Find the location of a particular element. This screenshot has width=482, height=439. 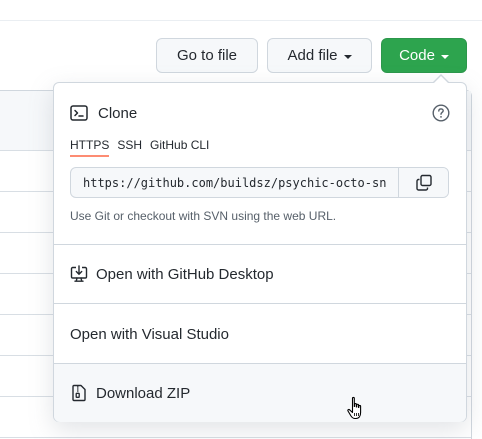

copy-icon is located at coordinates (423, 182).